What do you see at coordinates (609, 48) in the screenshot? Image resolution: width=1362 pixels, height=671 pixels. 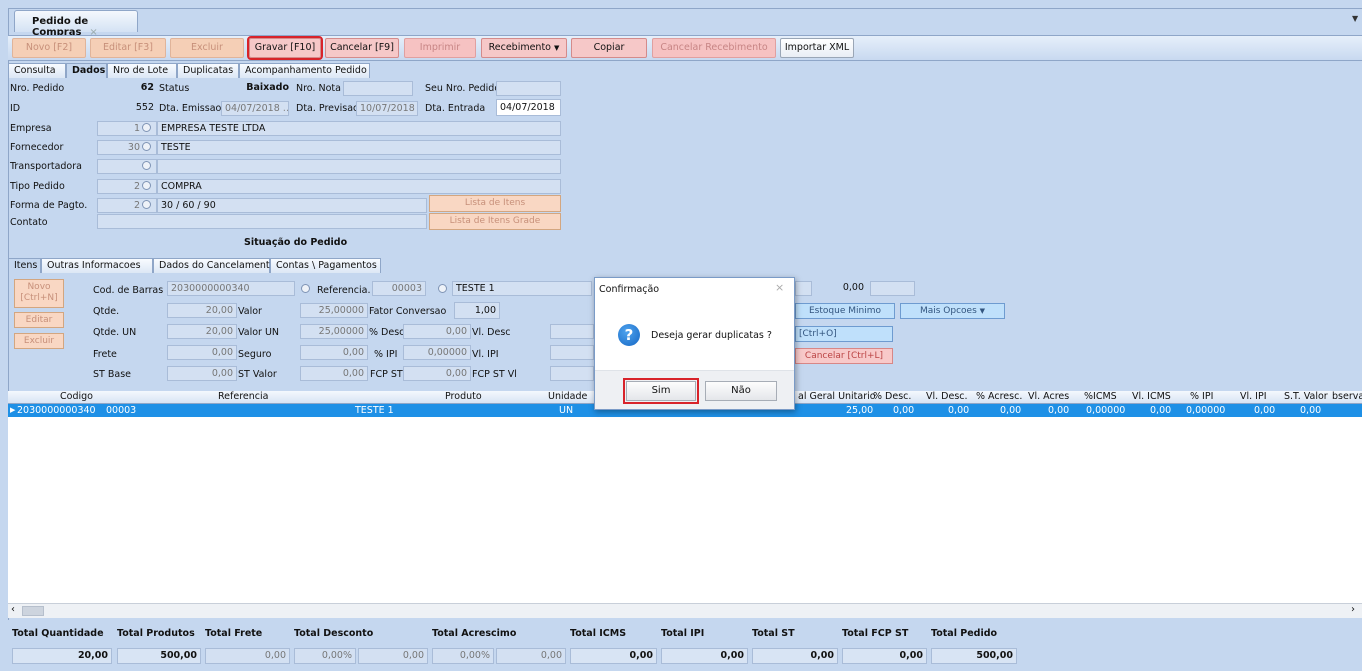 I see `copiar-button: Copiar` at bounding box center [609, 48].